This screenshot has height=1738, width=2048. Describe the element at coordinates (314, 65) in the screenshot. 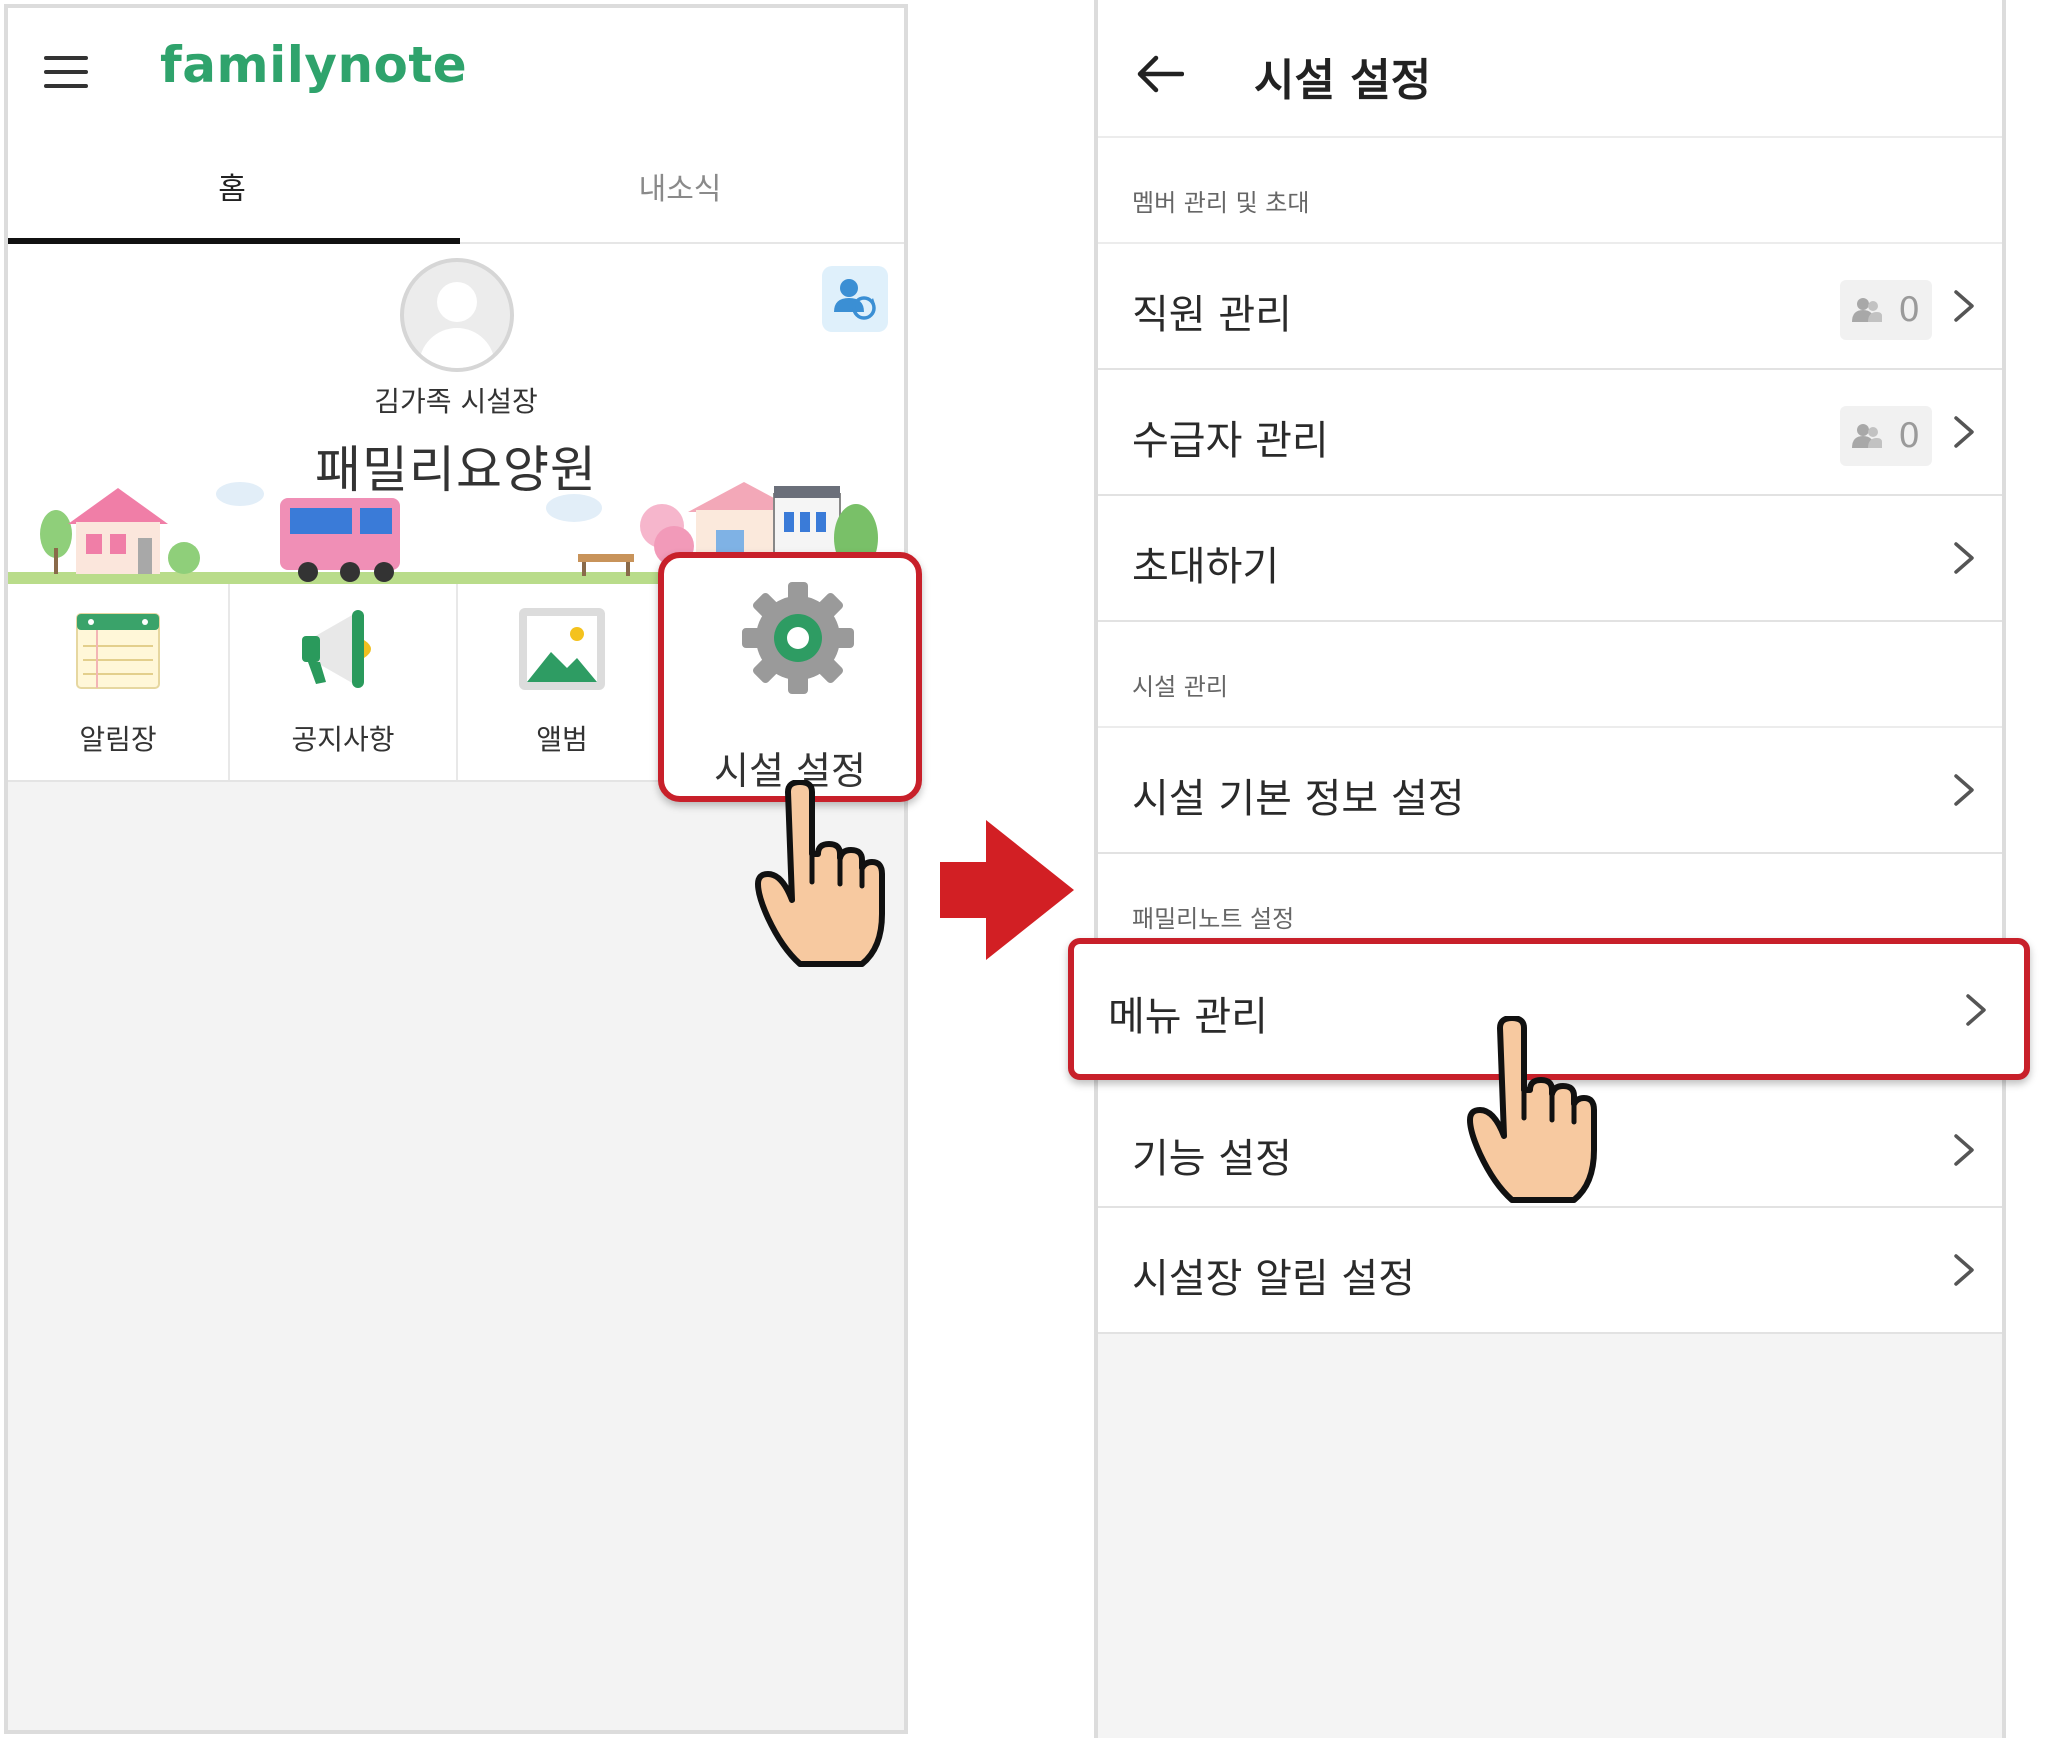

I see `app-logo: familynote` at that location.